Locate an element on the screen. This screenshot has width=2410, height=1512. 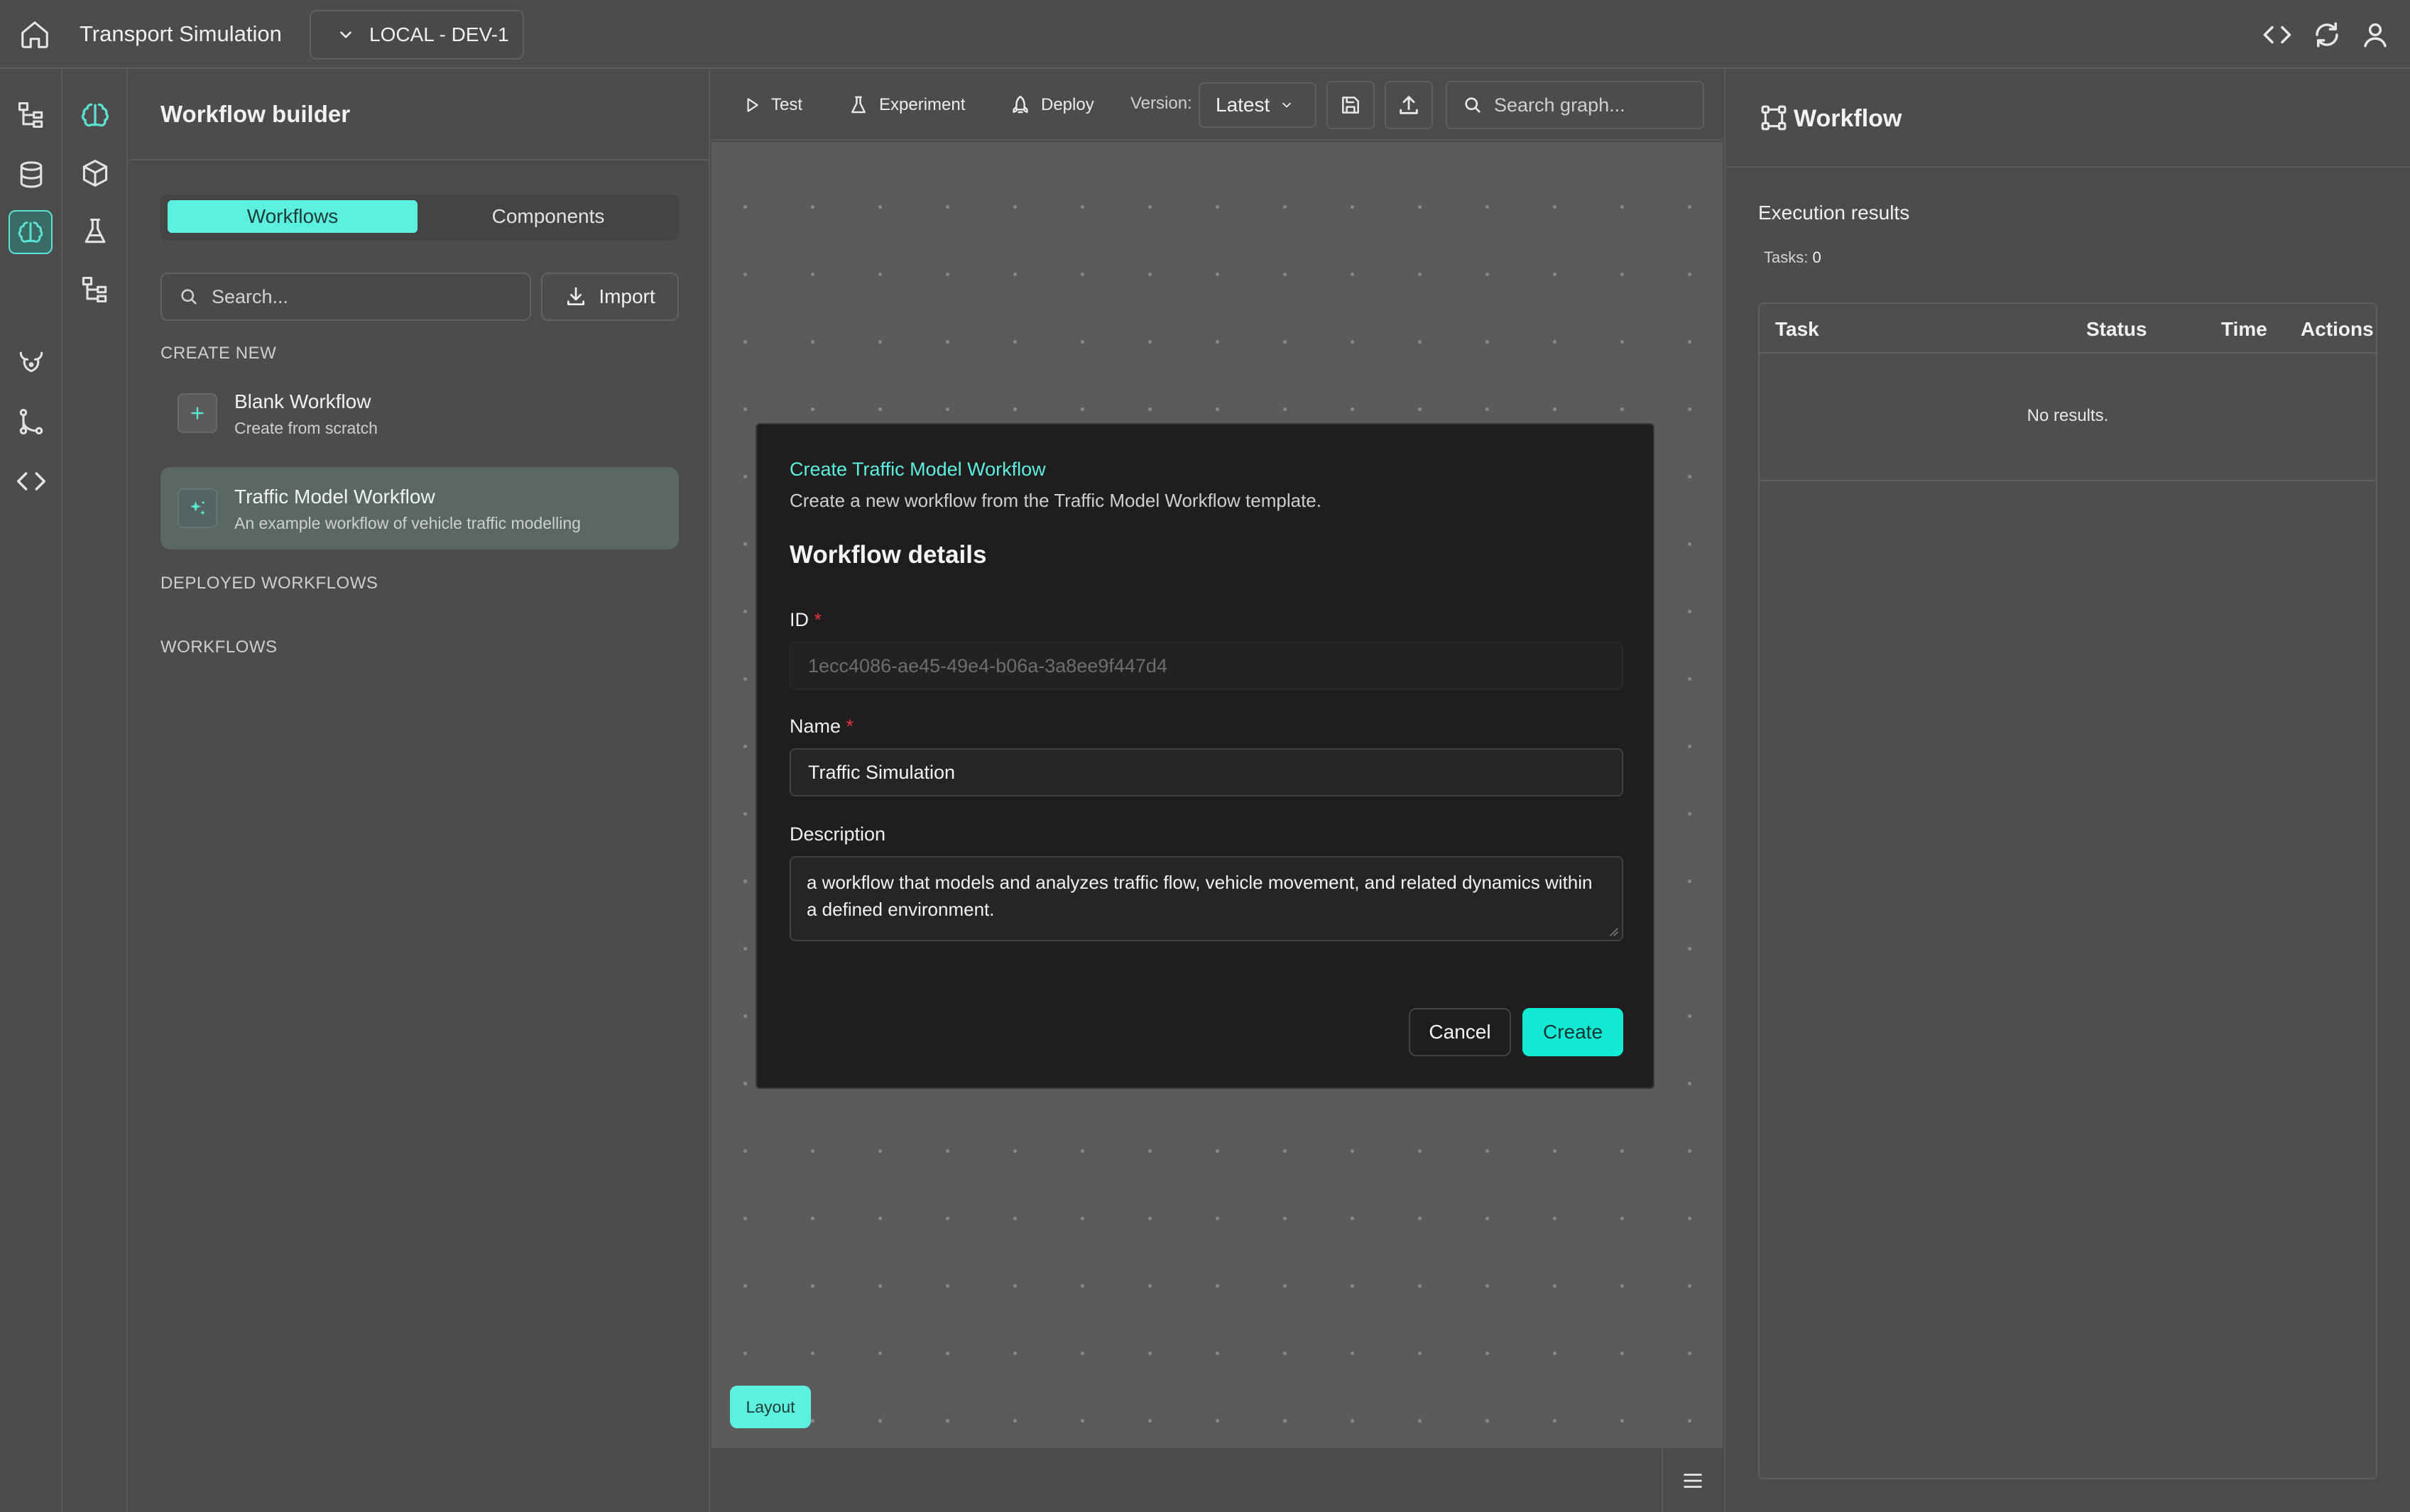
tab-group: Workflows Components is located at coordinates (419, 217).